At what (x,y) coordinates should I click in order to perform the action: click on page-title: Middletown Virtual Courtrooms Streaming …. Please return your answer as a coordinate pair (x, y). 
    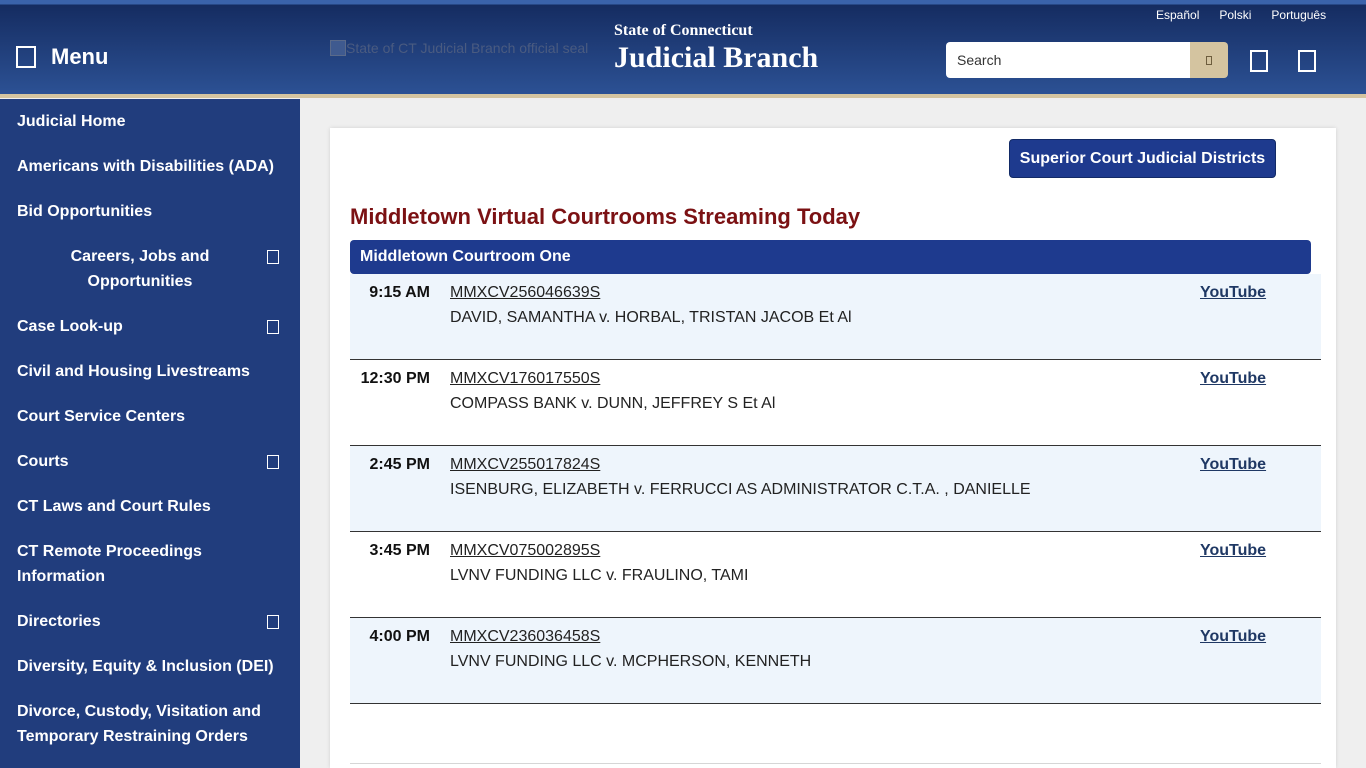
    Looking at the image, I should click on (605, 216).